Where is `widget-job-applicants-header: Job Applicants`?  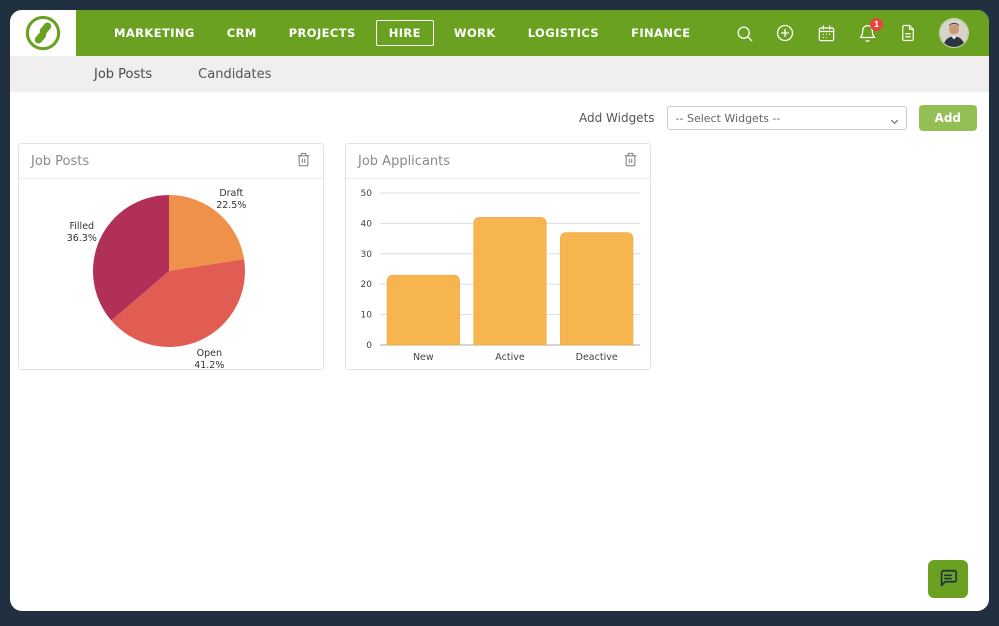 widget-job-applicants-header: Job Applicants is located at coordinates (498, 161).